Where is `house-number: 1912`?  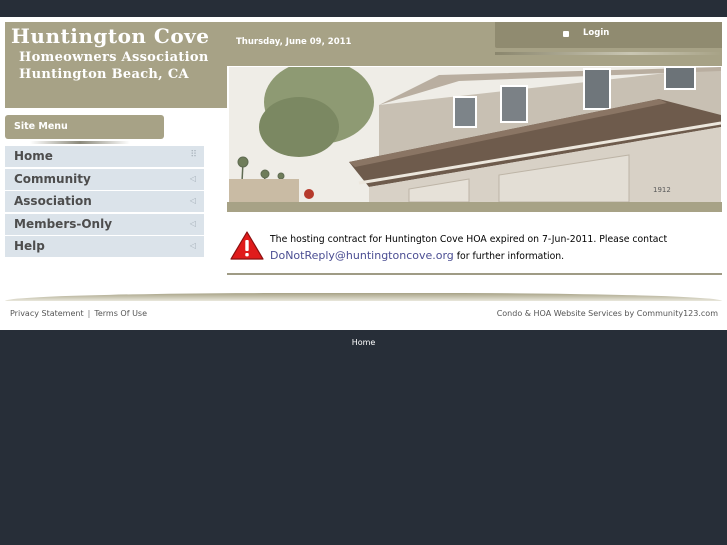 house-number: 1912 is located at coordinates (662, 190).